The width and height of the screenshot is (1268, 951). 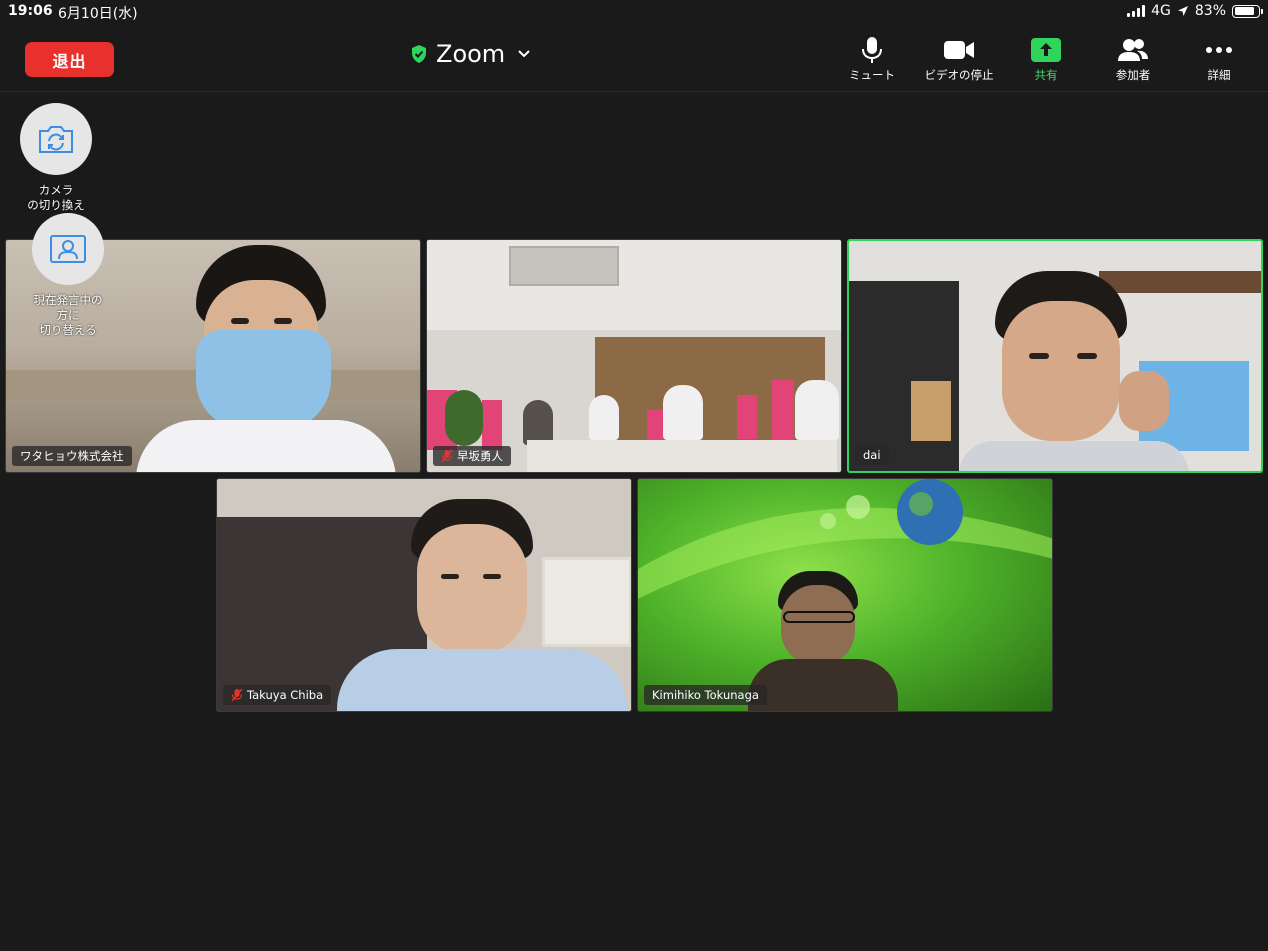 I want to click on share-button: 共有, so click(x=1046, y=59).